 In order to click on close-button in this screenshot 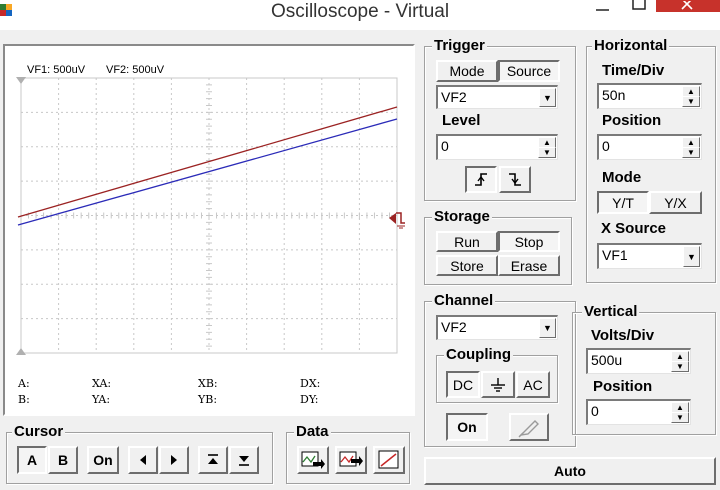, I will do `click(688, 6)`.